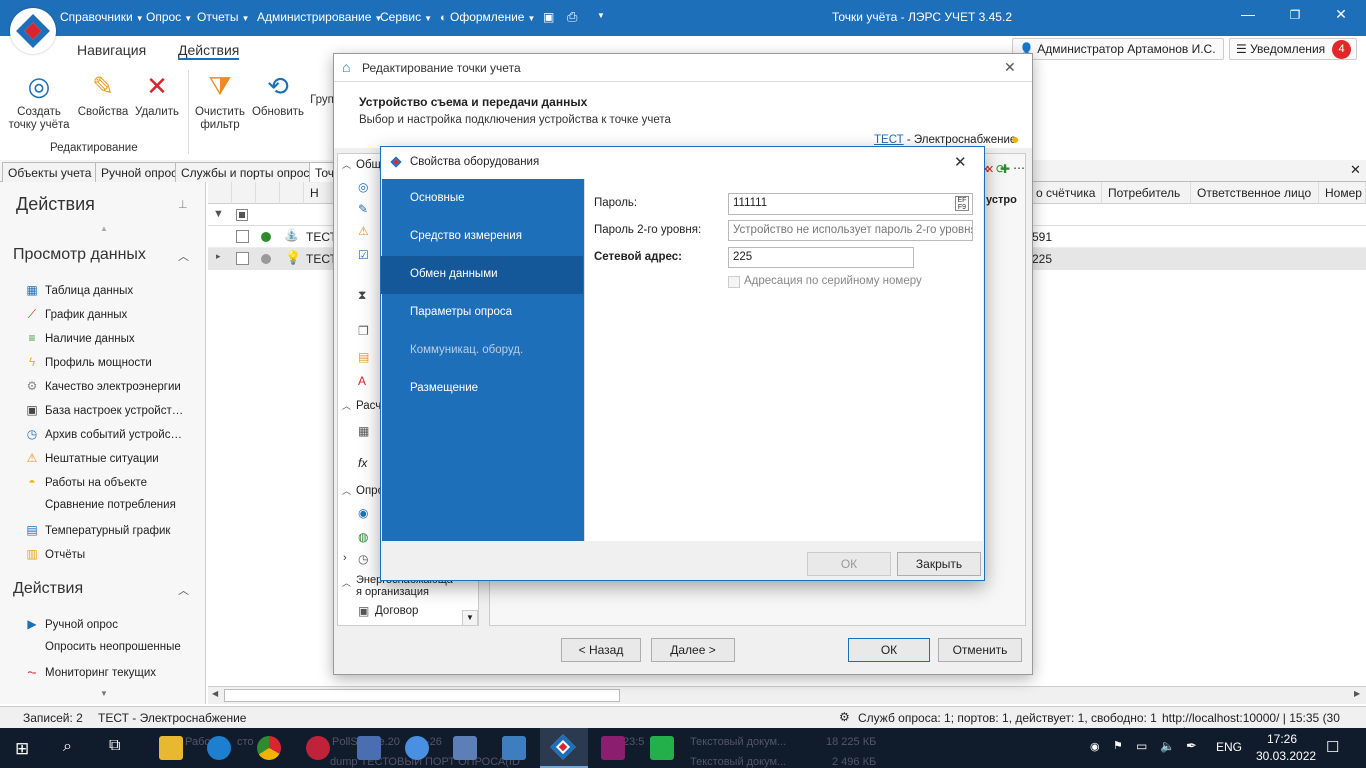  Describe the element at coordinates (1295, 15) in the screenshot. I see `restore-icon: ❐` at that location.